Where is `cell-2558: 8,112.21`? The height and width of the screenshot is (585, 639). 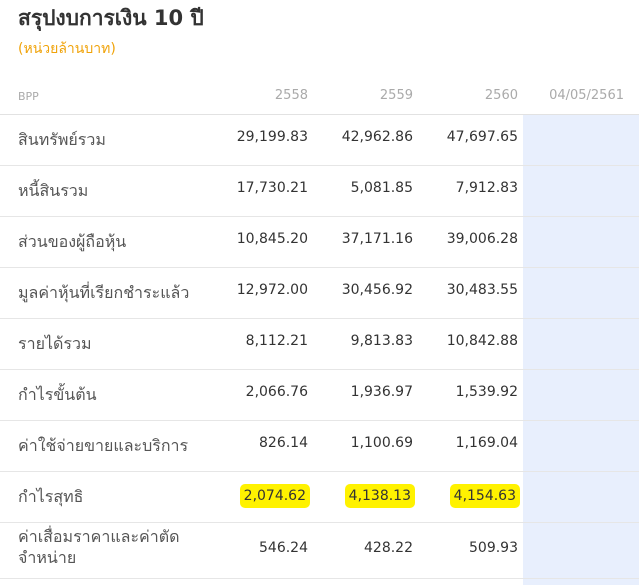 cell-2558: 8,112.21 is located at coordinates (276, 341).